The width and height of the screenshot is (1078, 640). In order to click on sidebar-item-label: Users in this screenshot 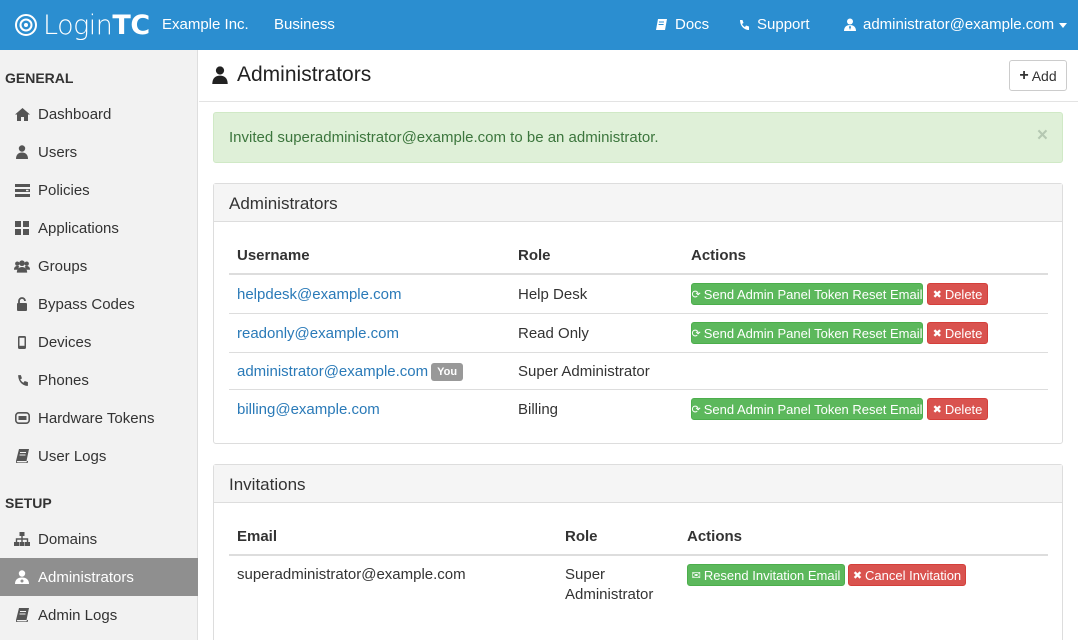, I will do `click(58, 152)`.